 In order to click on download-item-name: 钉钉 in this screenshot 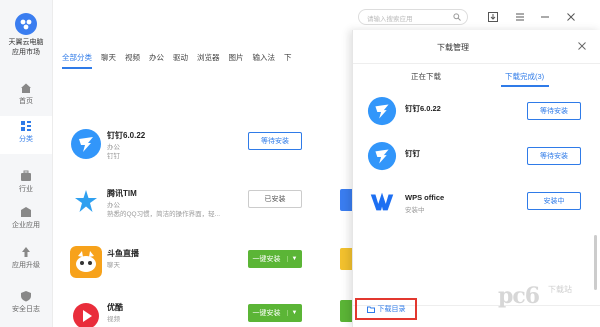, I will do `click(412, 153)`.